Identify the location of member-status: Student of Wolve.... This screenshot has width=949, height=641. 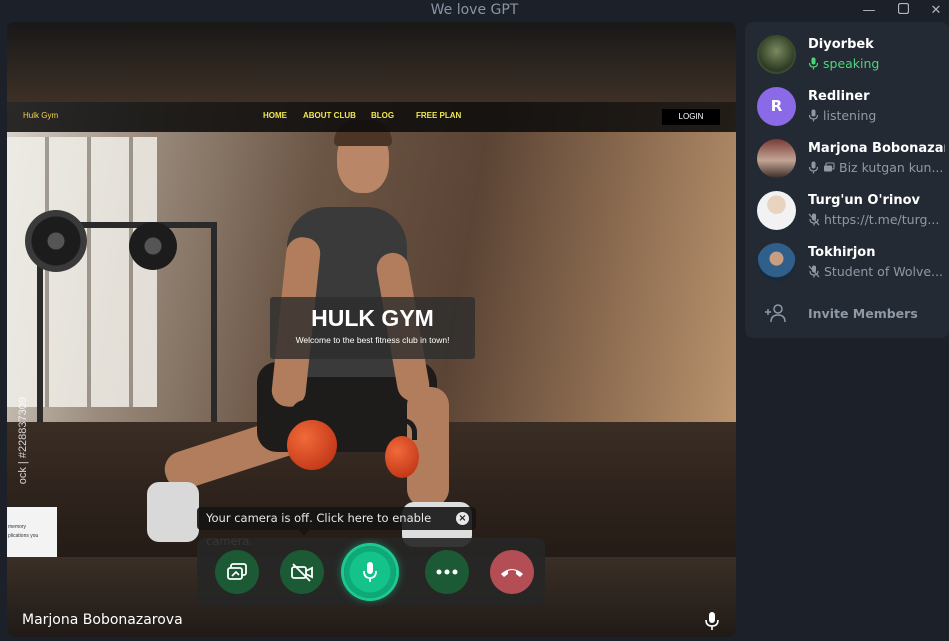
(876, 271).